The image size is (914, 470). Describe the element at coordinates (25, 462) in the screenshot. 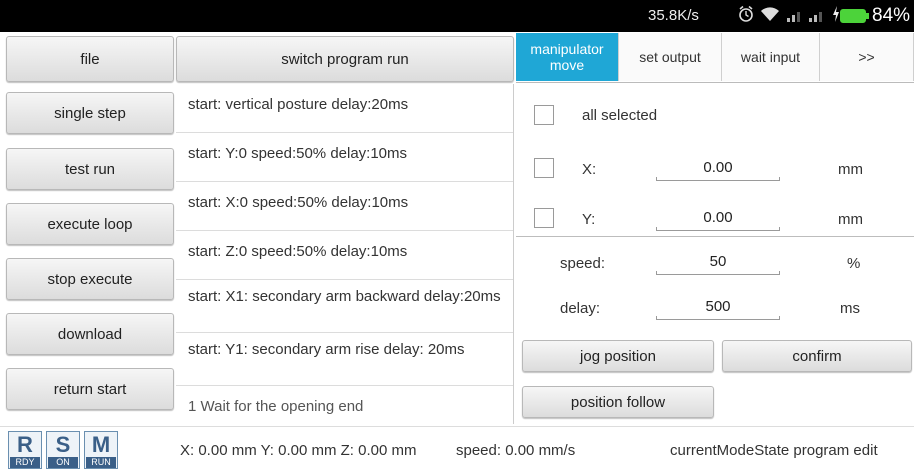

I see `mode-sub: RDY` at that location.